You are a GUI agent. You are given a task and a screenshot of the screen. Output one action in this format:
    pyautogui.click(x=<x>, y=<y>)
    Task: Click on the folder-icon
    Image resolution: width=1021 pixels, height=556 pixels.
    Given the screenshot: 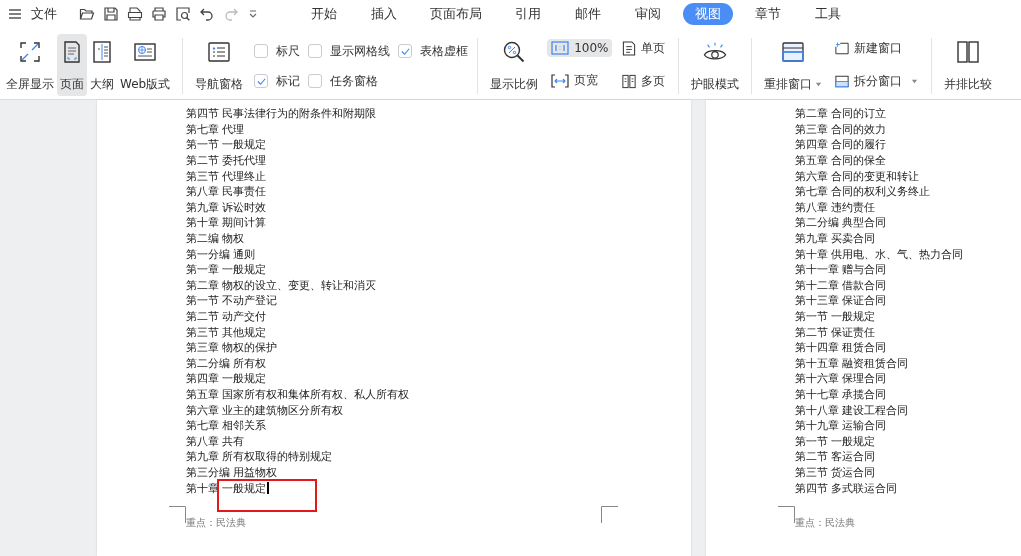 What is the action you would take?
    pyautogui.click(x=87, y=14)
    